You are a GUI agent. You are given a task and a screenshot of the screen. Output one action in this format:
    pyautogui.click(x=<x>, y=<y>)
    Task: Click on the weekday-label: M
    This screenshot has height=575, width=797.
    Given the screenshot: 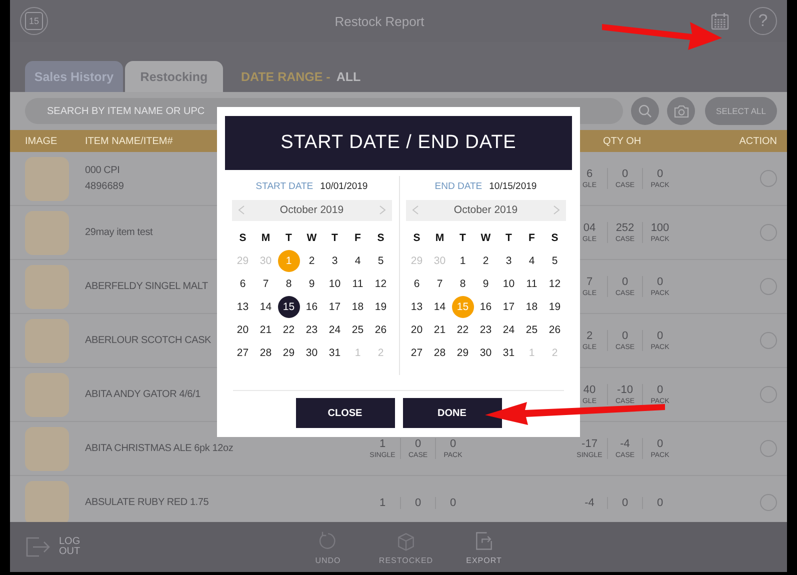 What is the action you would take?
    pyautogui.click(x=266, y=238)
    